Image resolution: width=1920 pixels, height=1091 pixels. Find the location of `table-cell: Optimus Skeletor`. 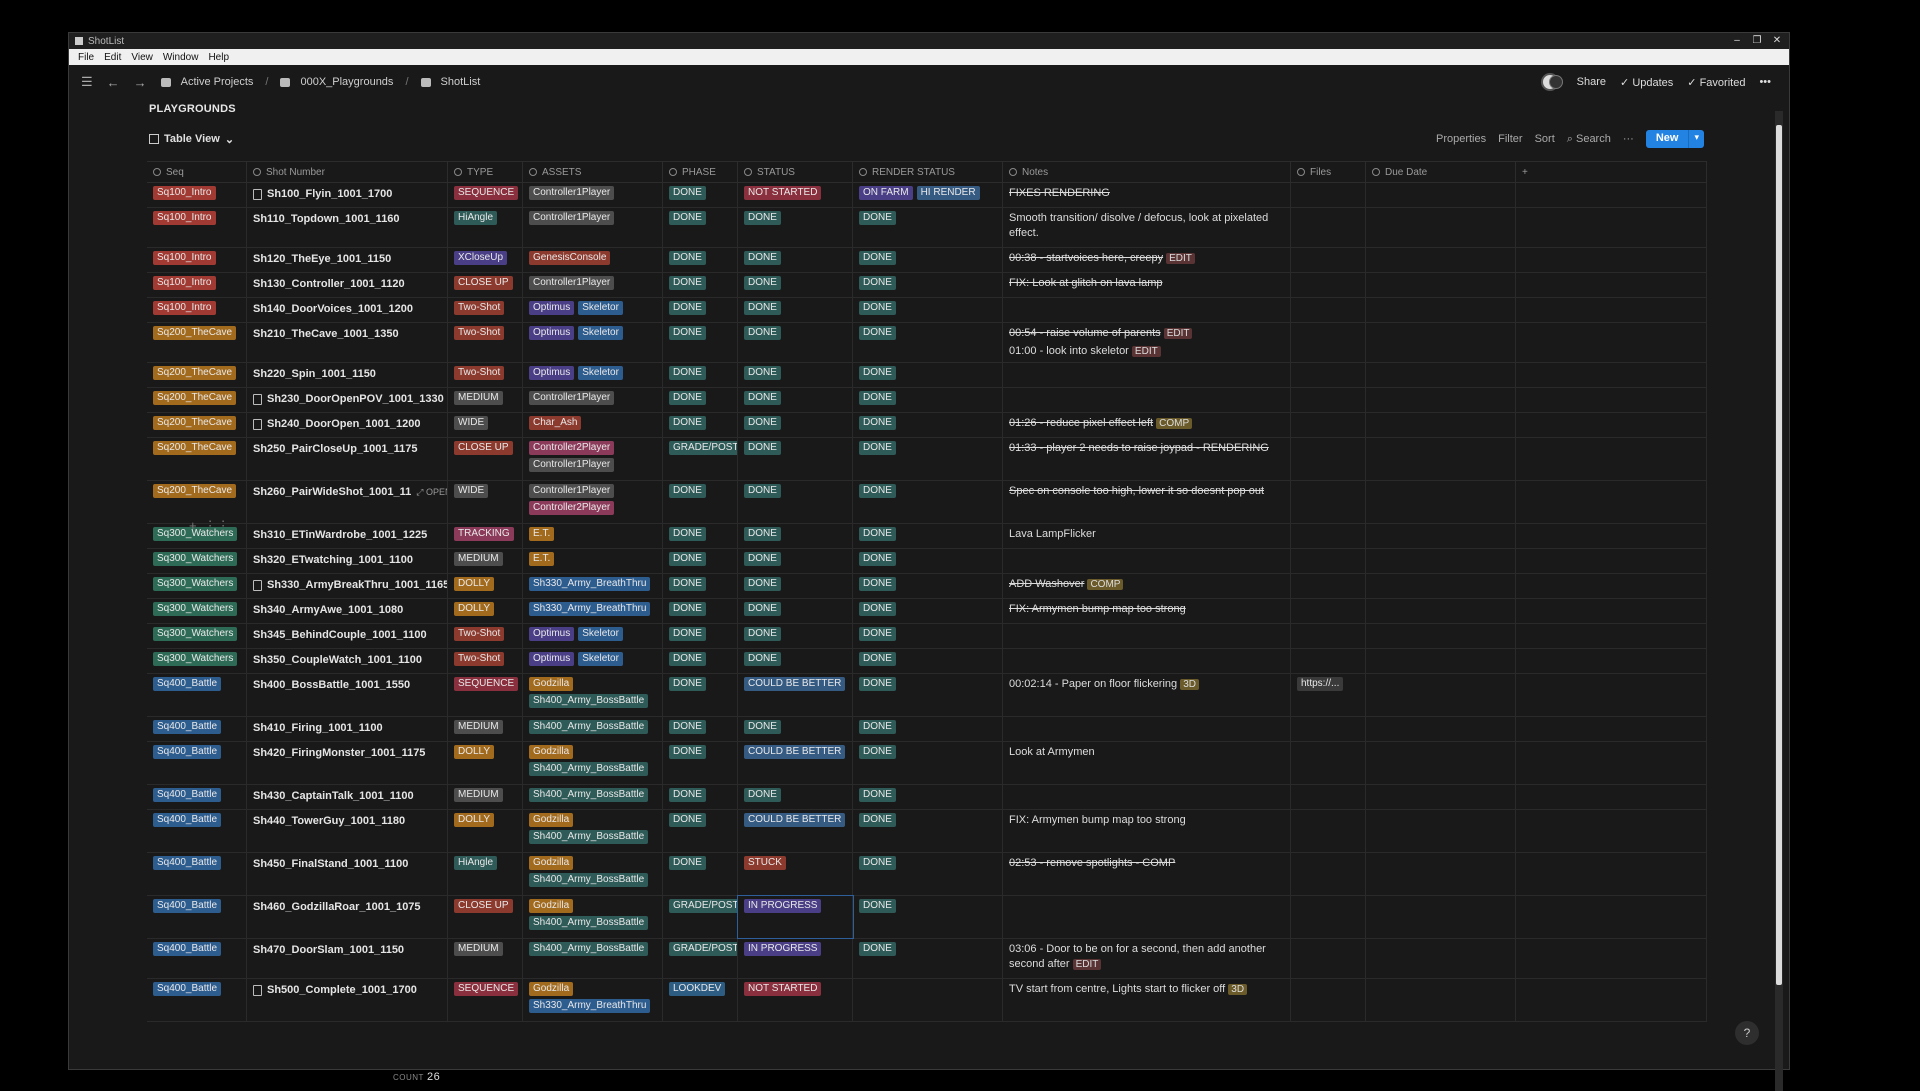

table-cell: Optimus Skeletor is located at coordinates (593, 661).